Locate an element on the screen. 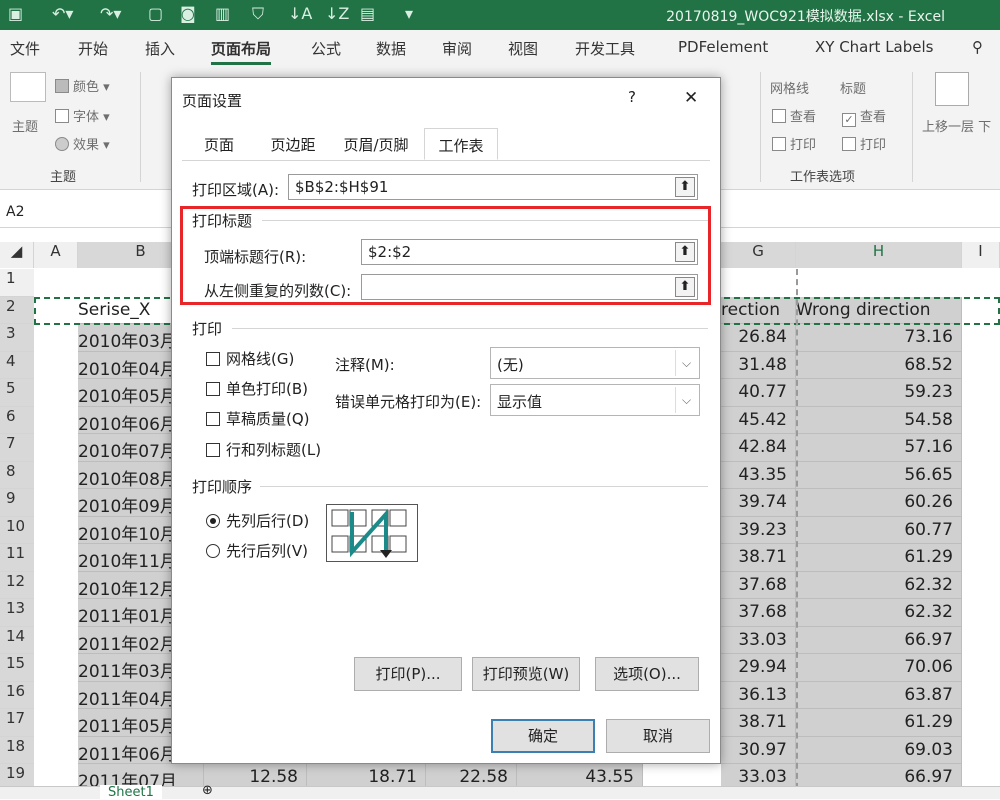 The height and width of the screenshot is (800, 1000). close-icon: ✕ is located at coordinates (691, 98).